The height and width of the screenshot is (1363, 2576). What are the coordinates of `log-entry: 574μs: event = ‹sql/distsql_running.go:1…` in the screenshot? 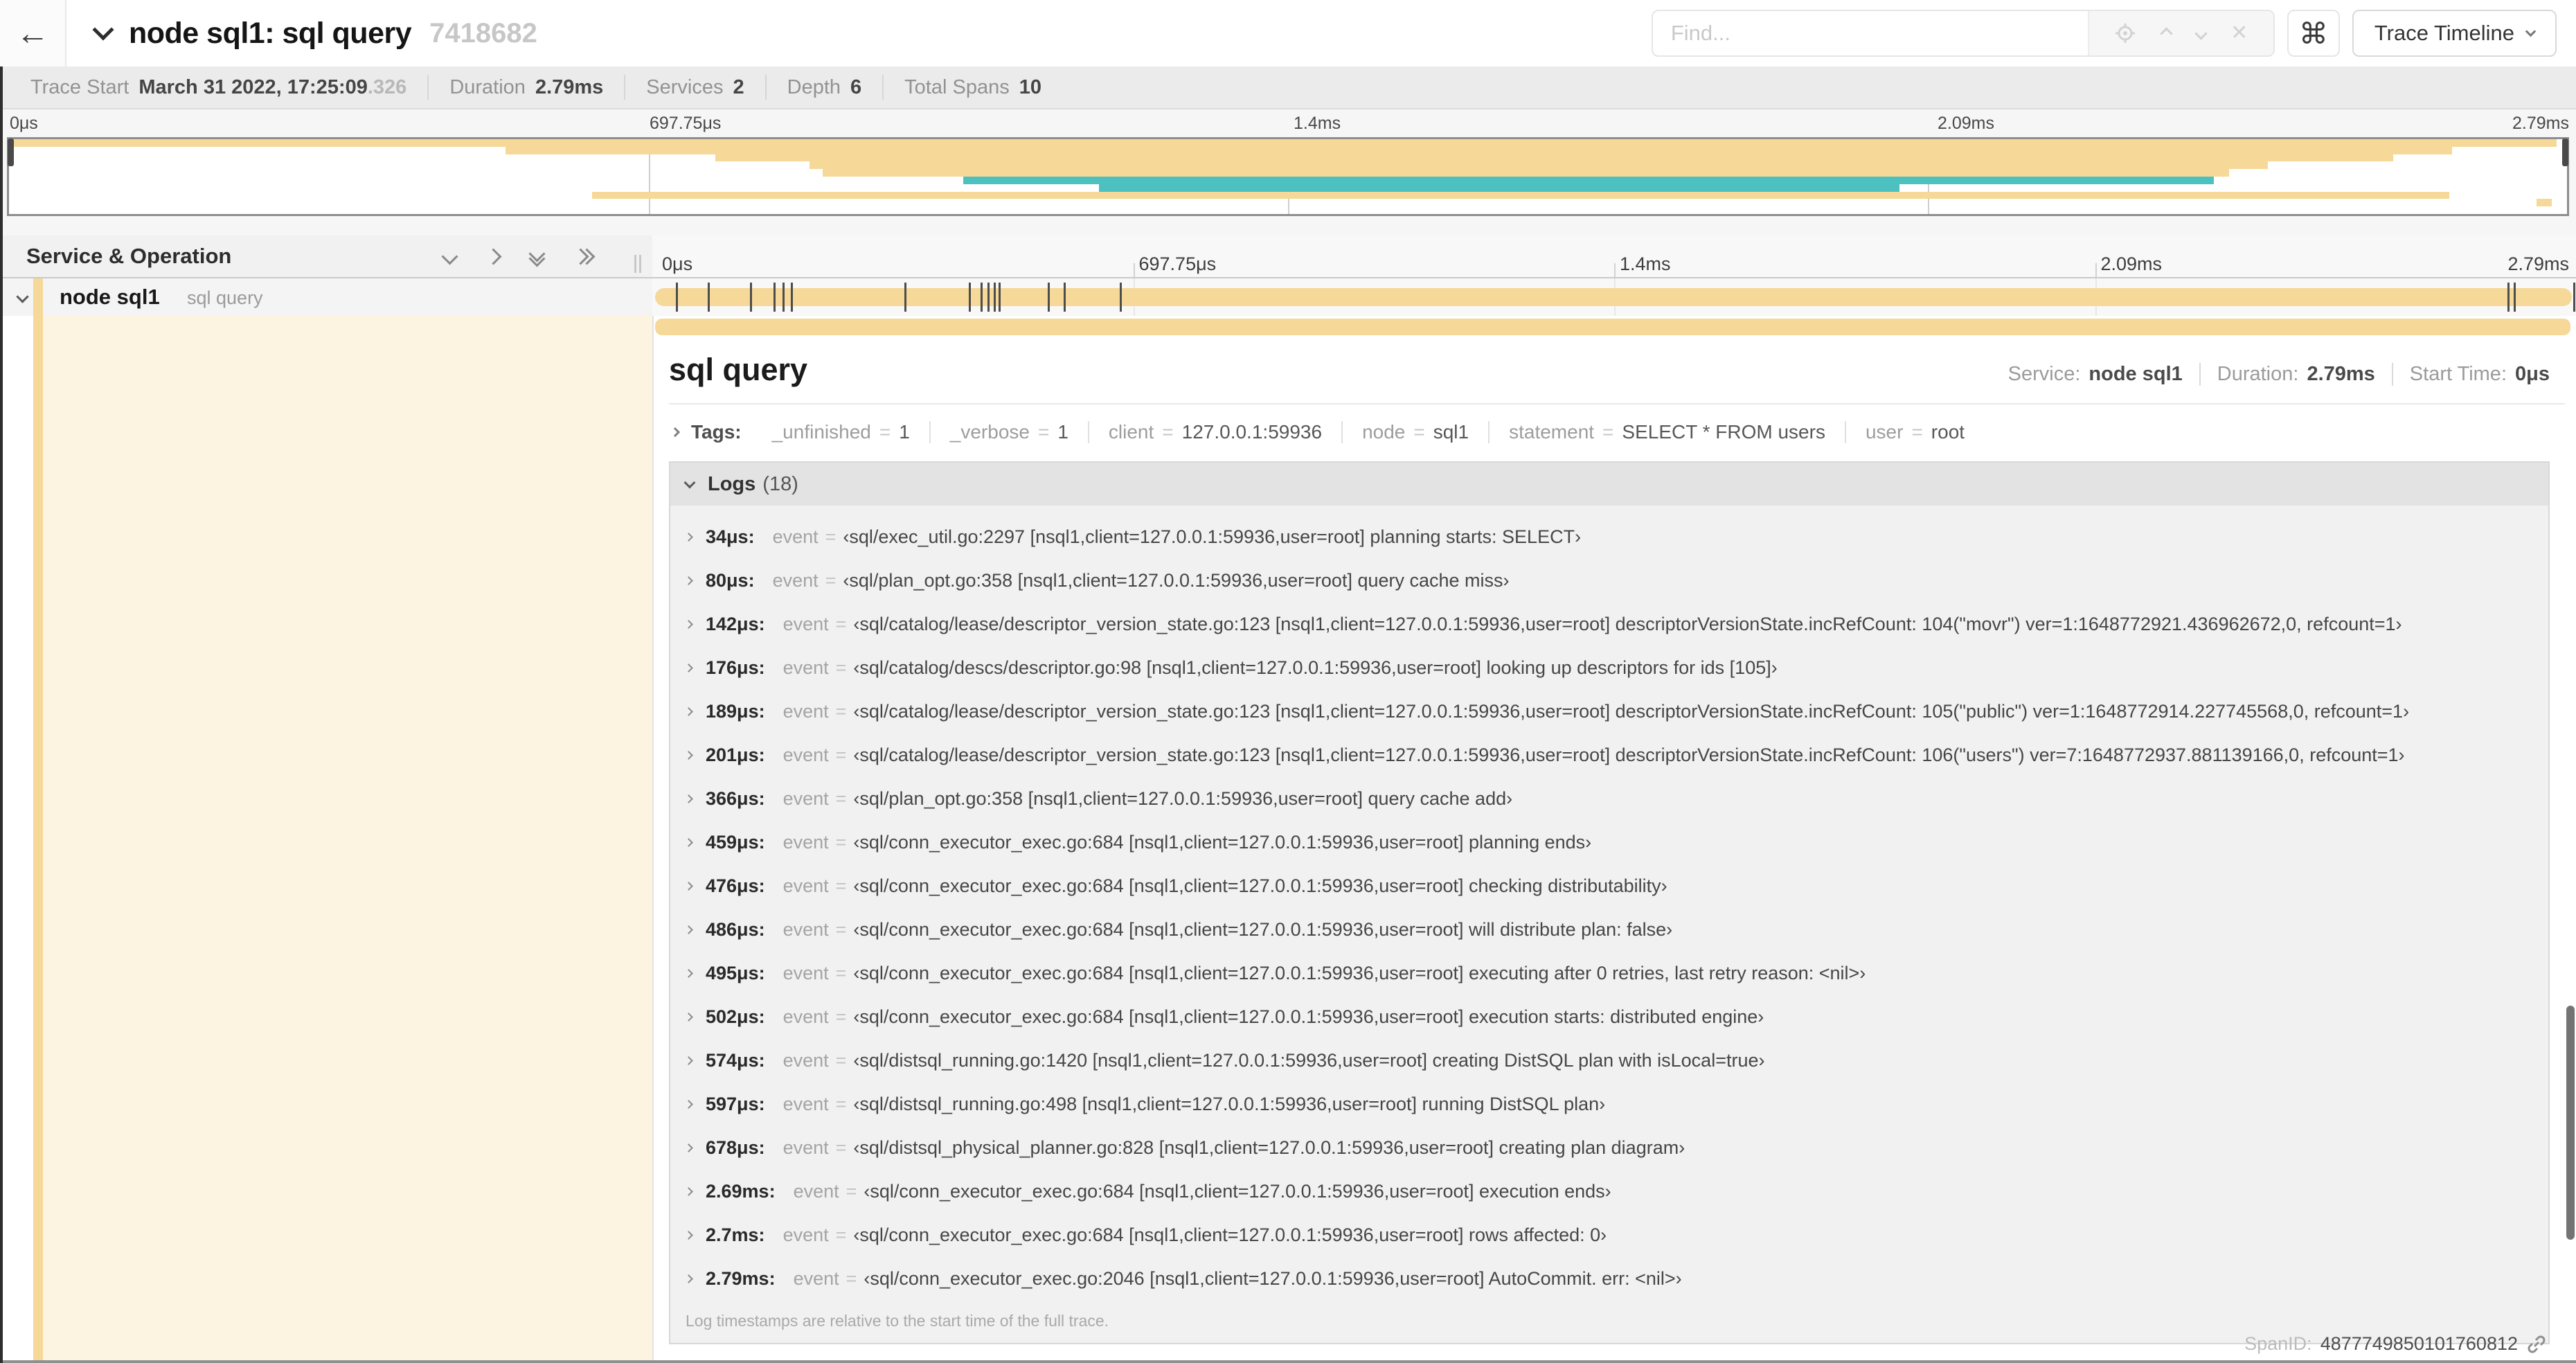 It's located at (1609, 1061).